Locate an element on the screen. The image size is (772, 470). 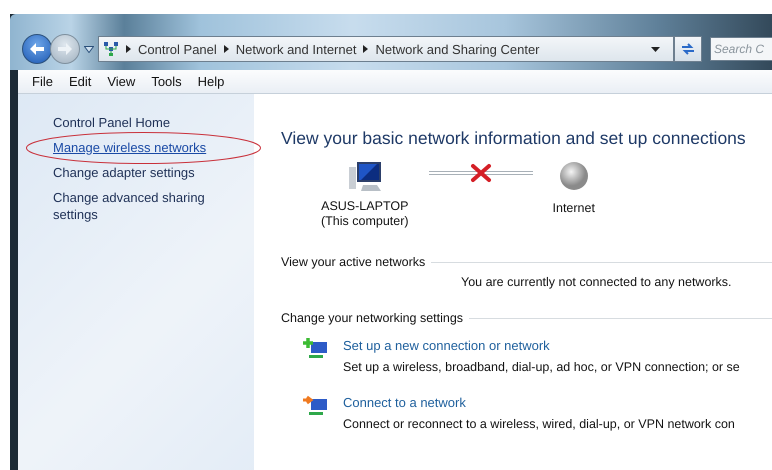
back-button is located at coordinates (37, 49).